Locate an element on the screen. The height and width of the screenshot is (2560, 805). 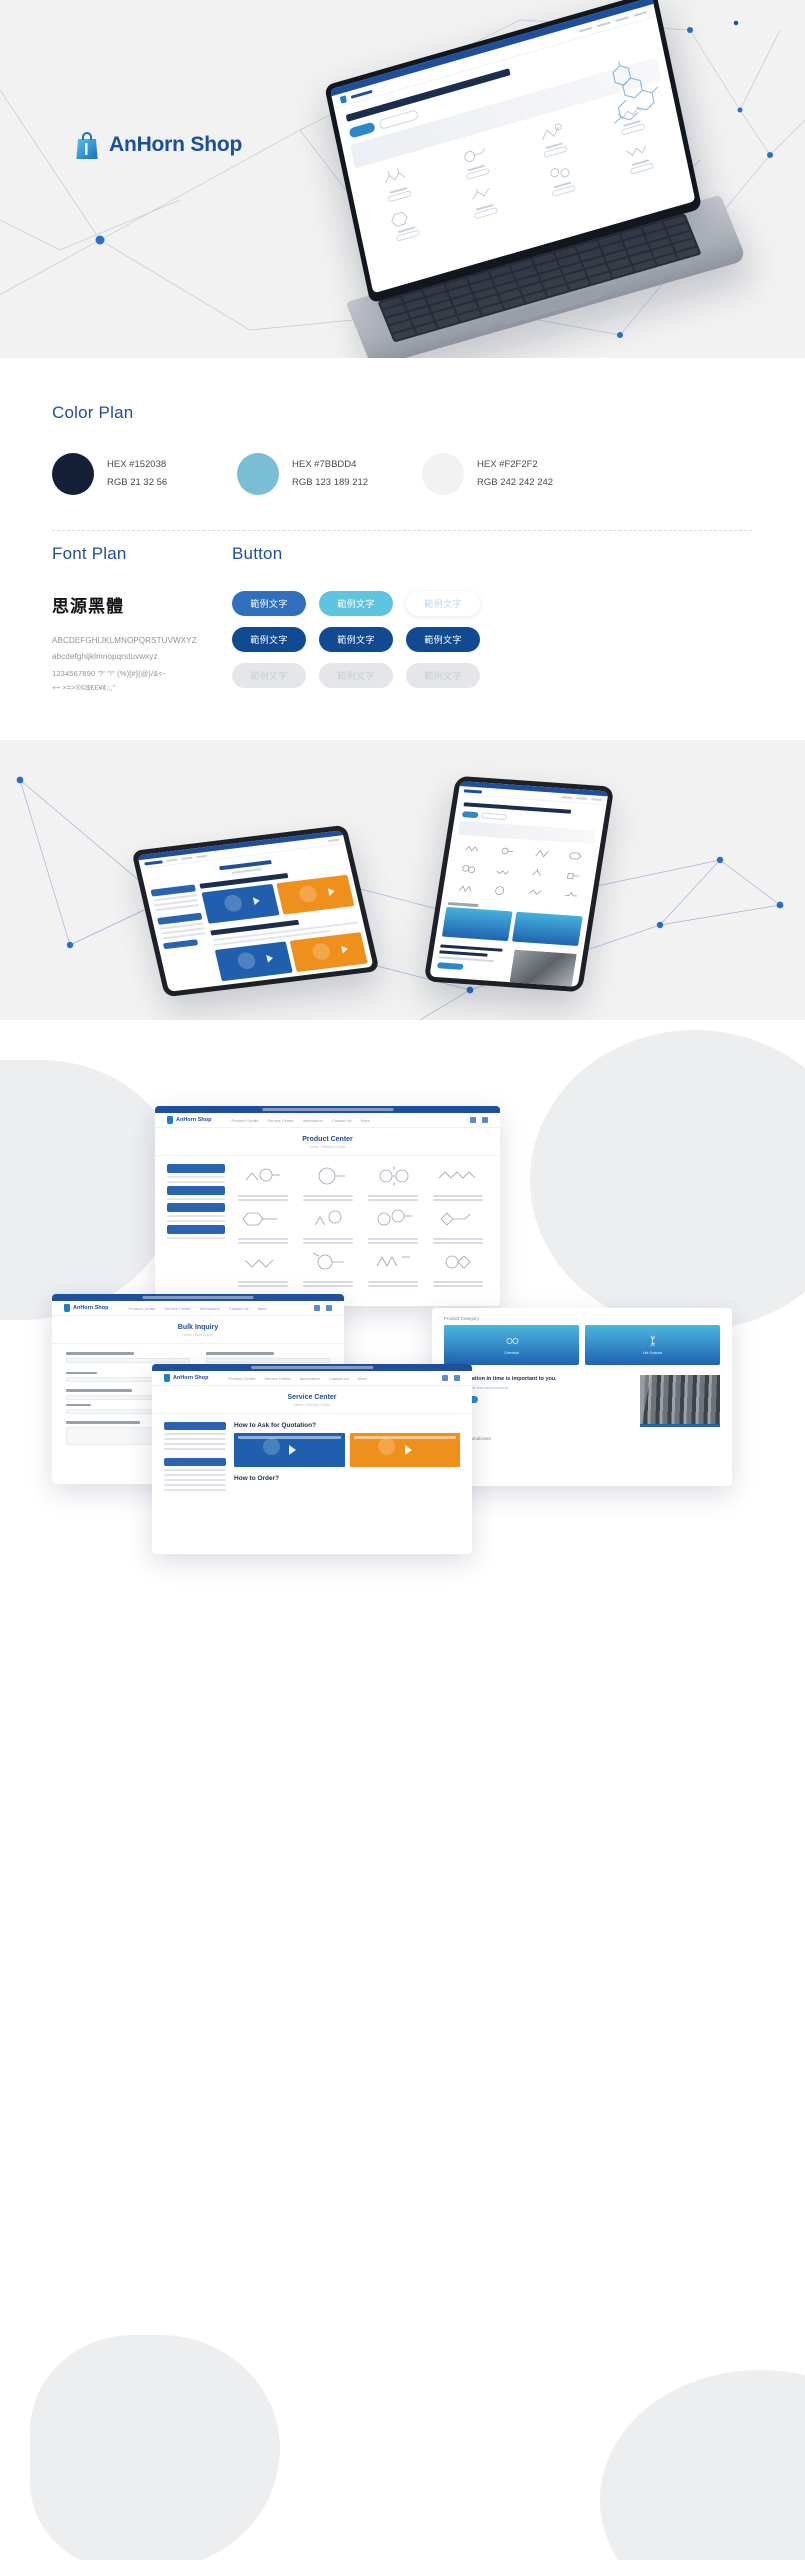
button-hover-cyan: 範例文字 is located at coordinates (356, 639).